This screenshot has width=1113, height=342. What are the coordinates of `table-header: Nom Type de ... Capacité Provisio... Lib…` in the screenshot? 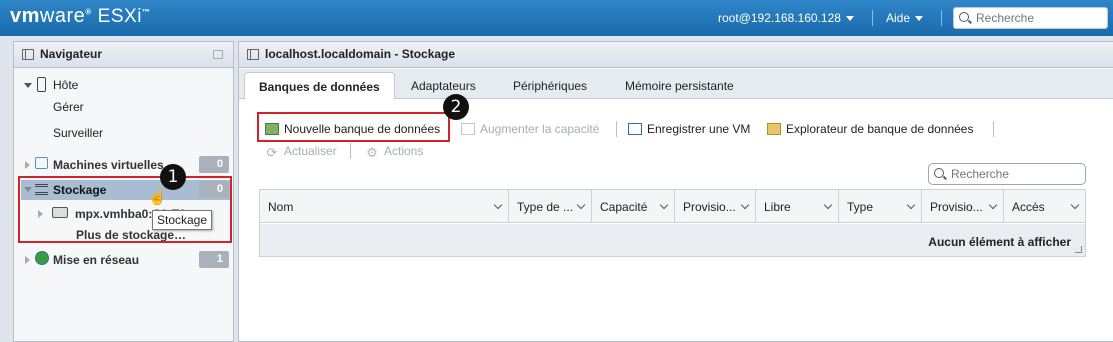 It's located at (672, 206).